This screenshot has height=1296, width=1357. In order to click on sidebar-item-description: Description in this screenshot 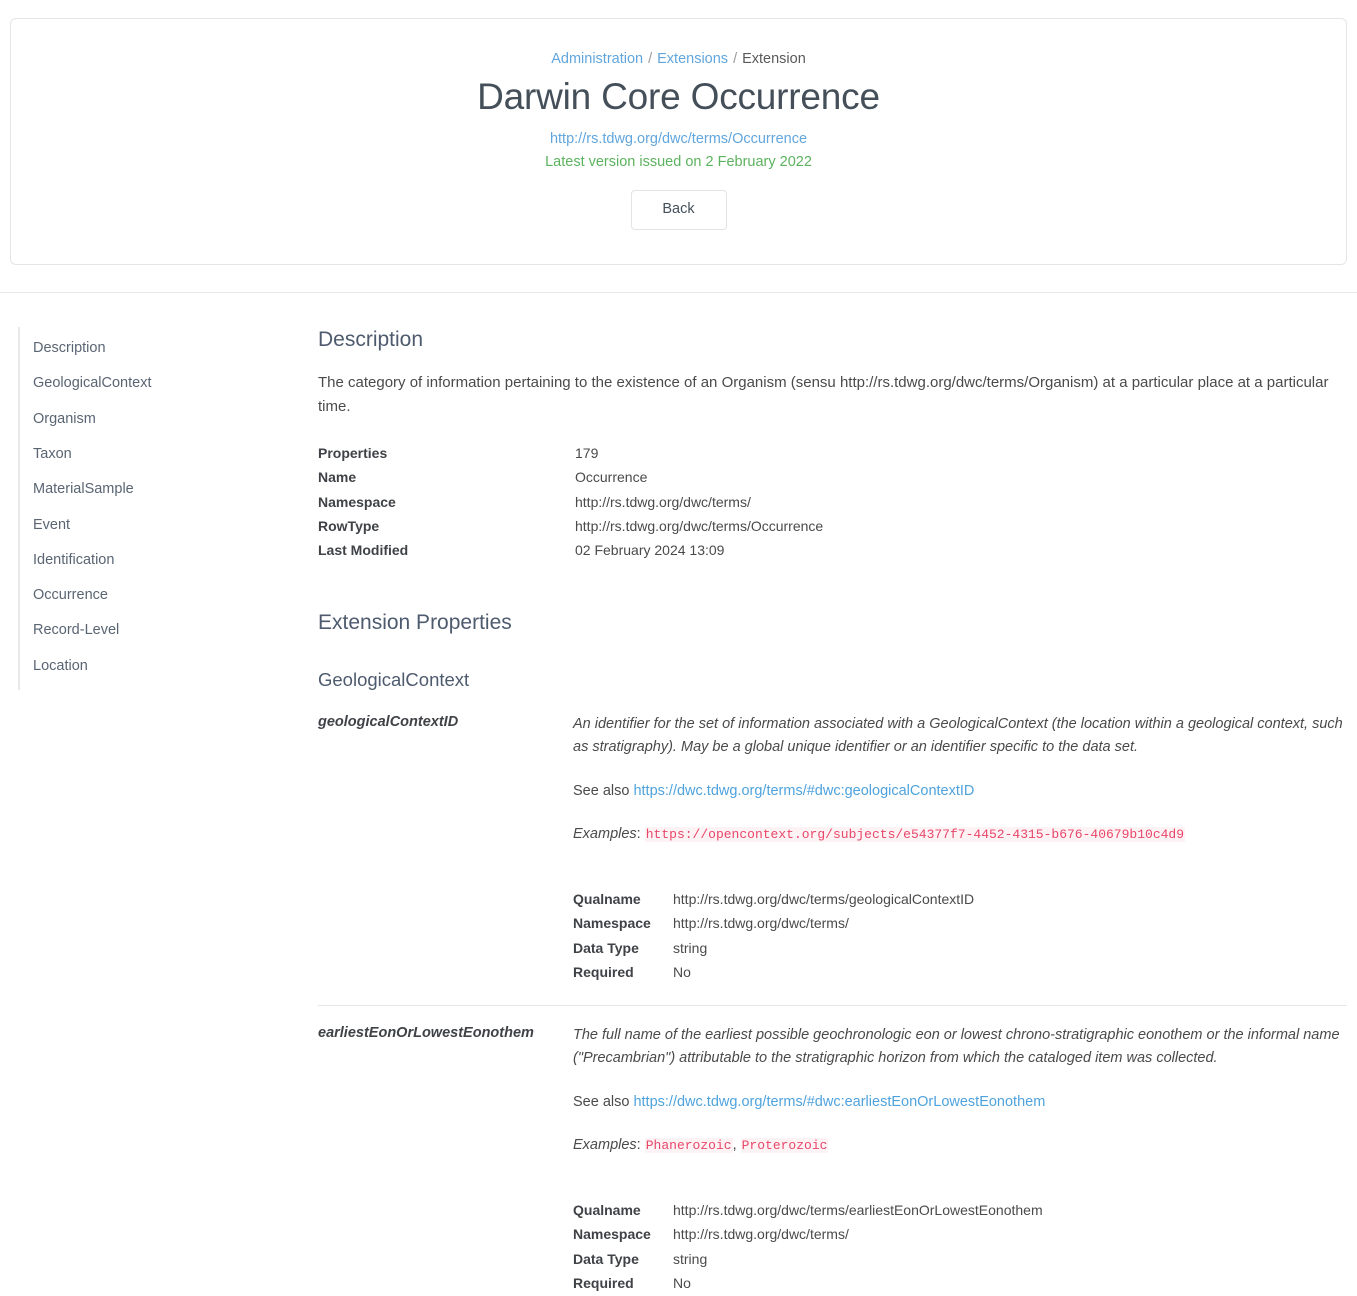, I will do `click(169, 348)`.